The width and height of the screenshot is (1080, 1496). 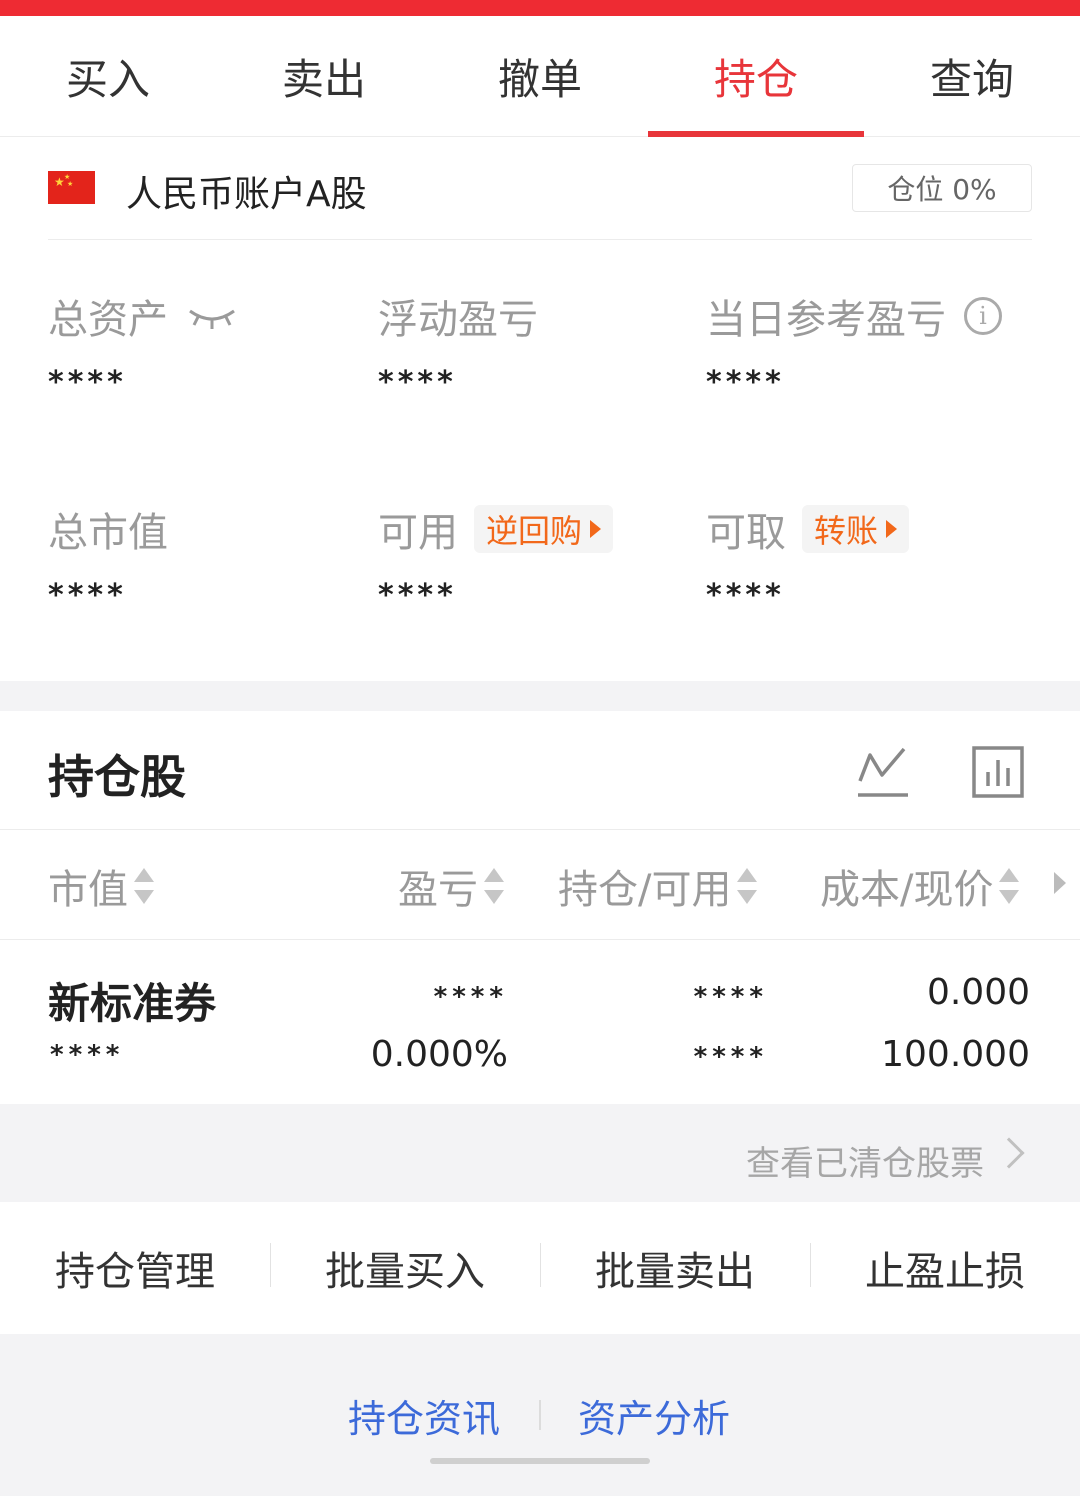 What do you see at coordinates (540, 1153) in the screenshot?
I see `view-cleared-stocks-link: 查看已清仓股票` at bounding box center [540, 1153].